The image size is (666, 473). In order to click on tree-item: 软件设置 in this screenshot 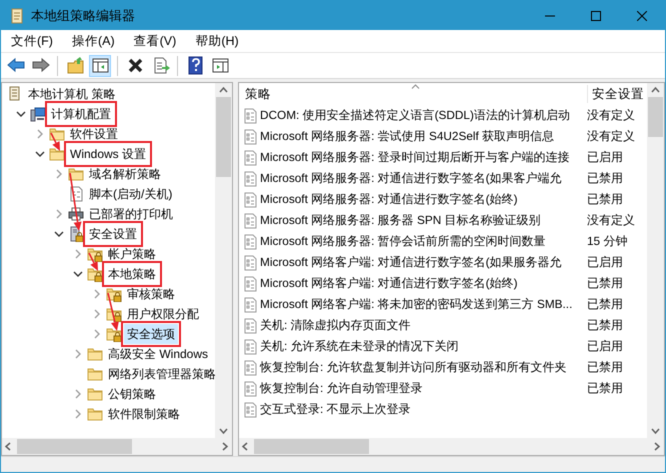, I will do `click(94, 134)`.